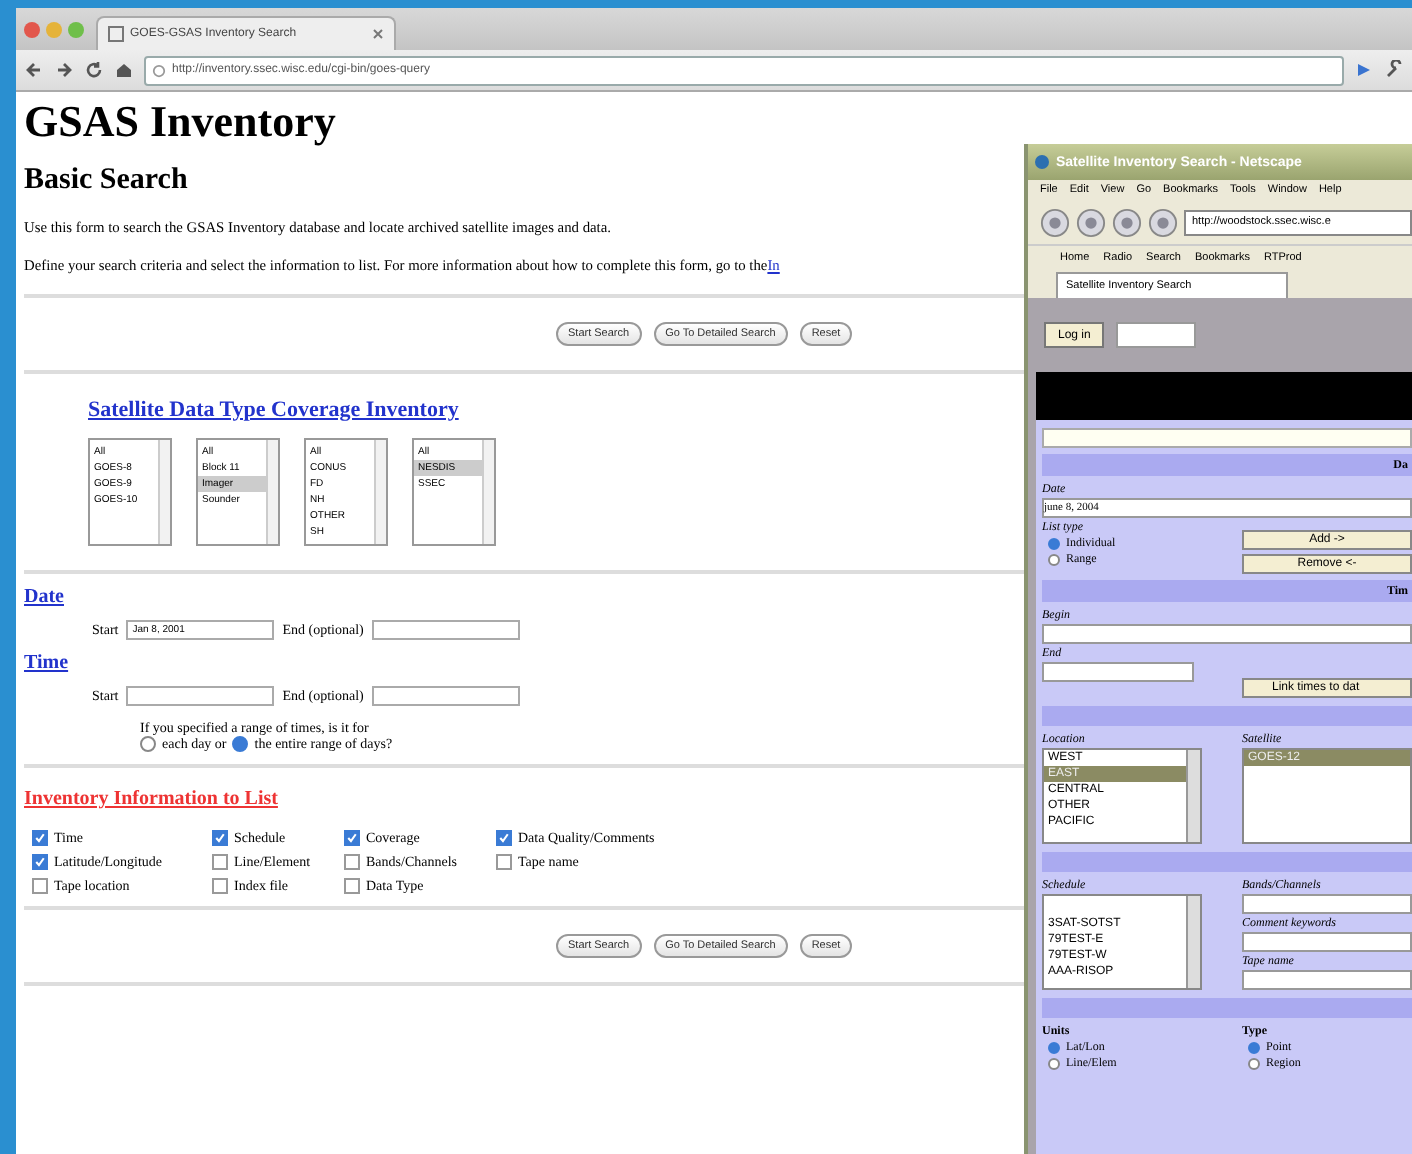 Image resolution: width=1412 pixels, height=1154 pixels. I want to click on forward-icon, so click(64, 70).